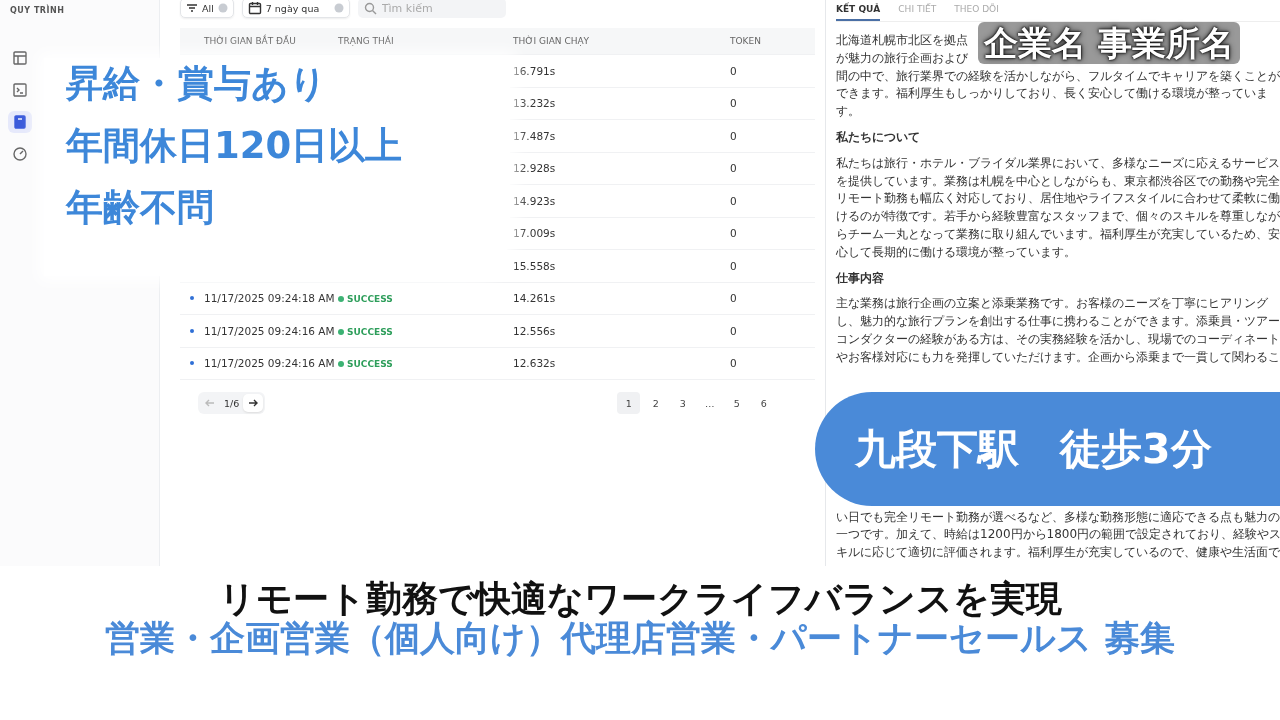  I want to click on text-line: い日でも完全リモート勤務が選べるなど、多様な勤務形態に適応できる点も魅力の, so click(1058, 517).